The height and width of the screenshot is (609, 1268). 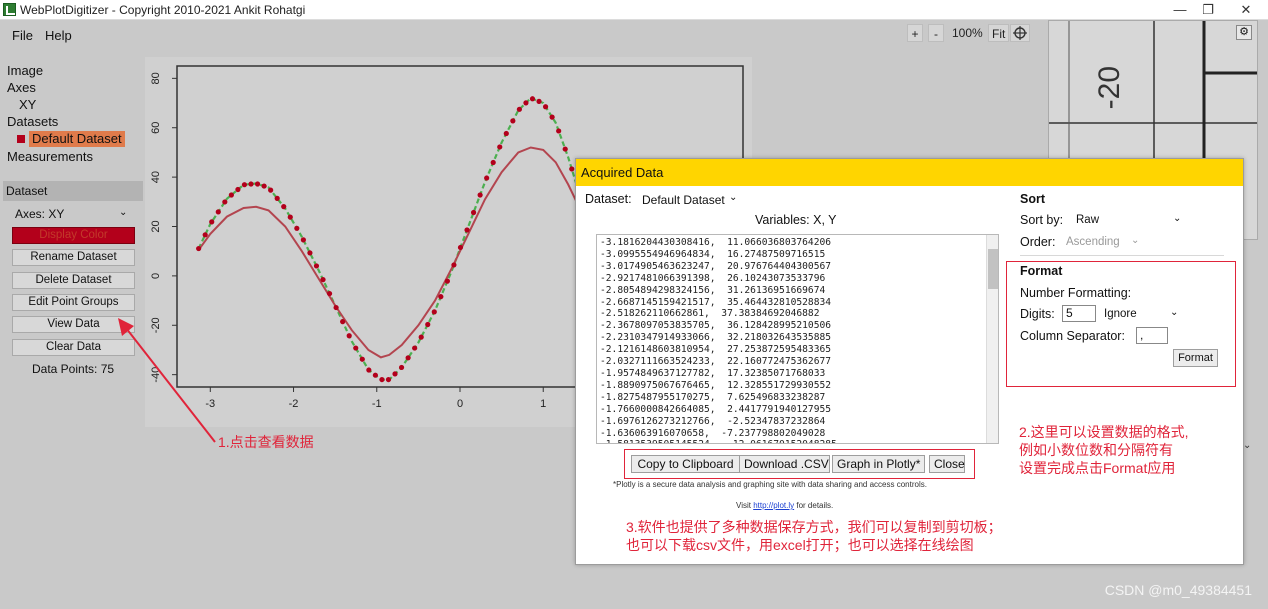 I want to click on textarea-scrollbar, so click(x=992, y=339).